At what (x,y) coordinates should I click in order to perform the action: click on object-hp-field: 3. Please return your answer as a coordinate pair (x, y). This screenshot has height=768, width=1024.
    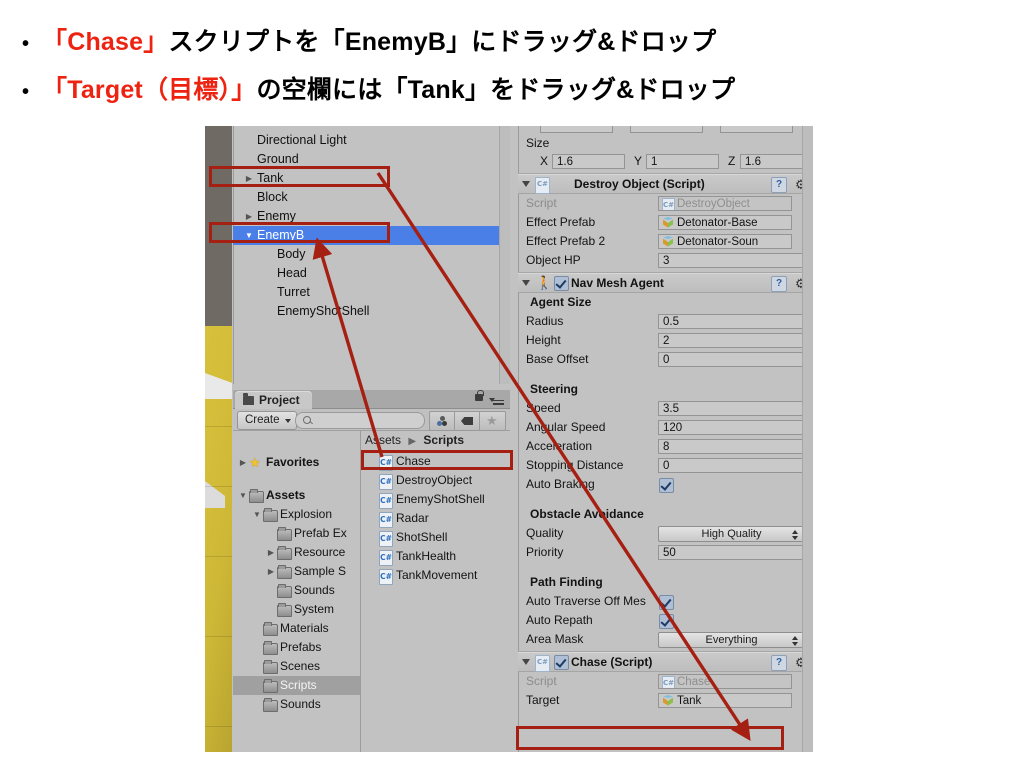
    Looking at the image, I should click on (731, 260).